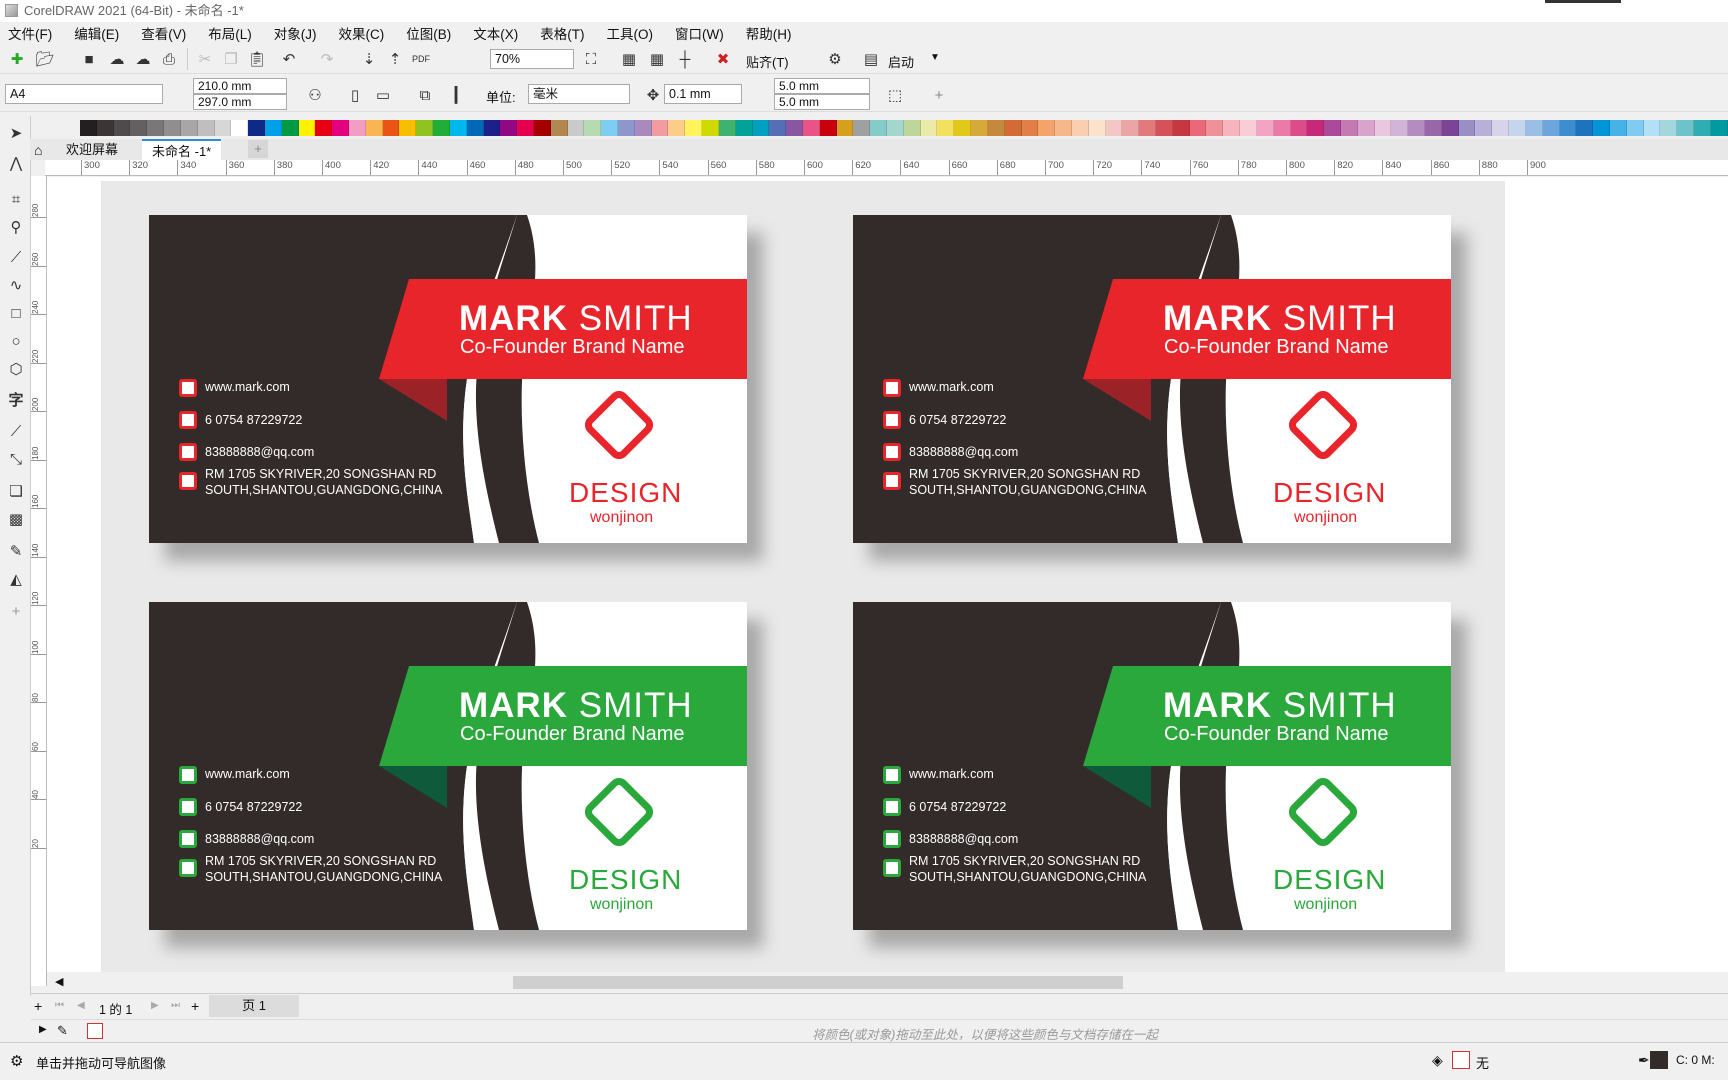 Image resolution: width=1728 pixels, height=1080 pixels. I want to click on gear-icon: ⚙, so click(16, 1061).